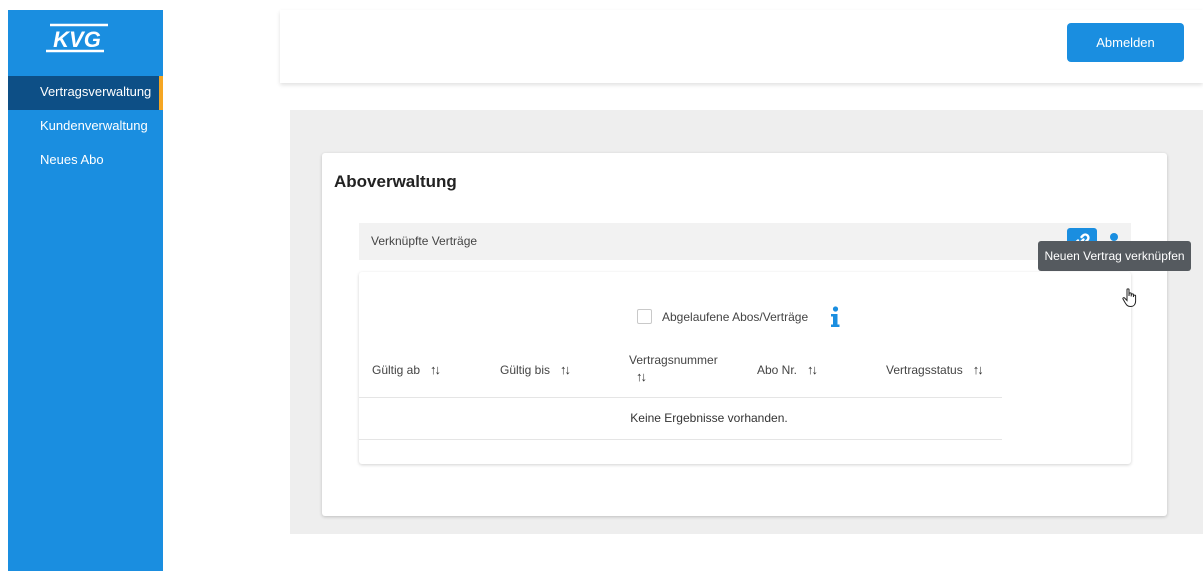 This screenshot has width=1203, height=571. What do you see at coordinates (835, 317) in the screenshot?
I see `info-icon` at bounding box center [835, 317].